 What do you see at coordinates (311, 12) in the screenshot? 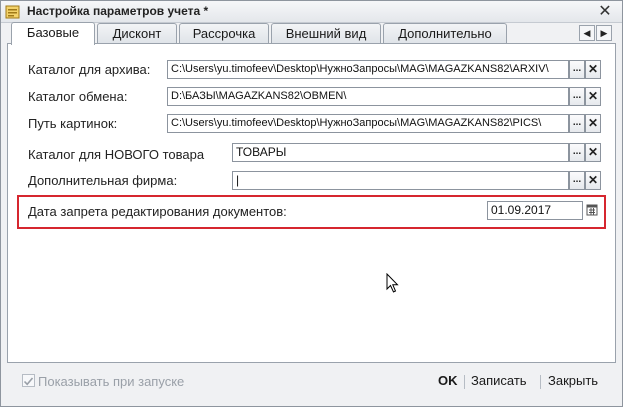
I see `title-bar: Настройка параметров учета * ✕` at bounding box center [311, 12].